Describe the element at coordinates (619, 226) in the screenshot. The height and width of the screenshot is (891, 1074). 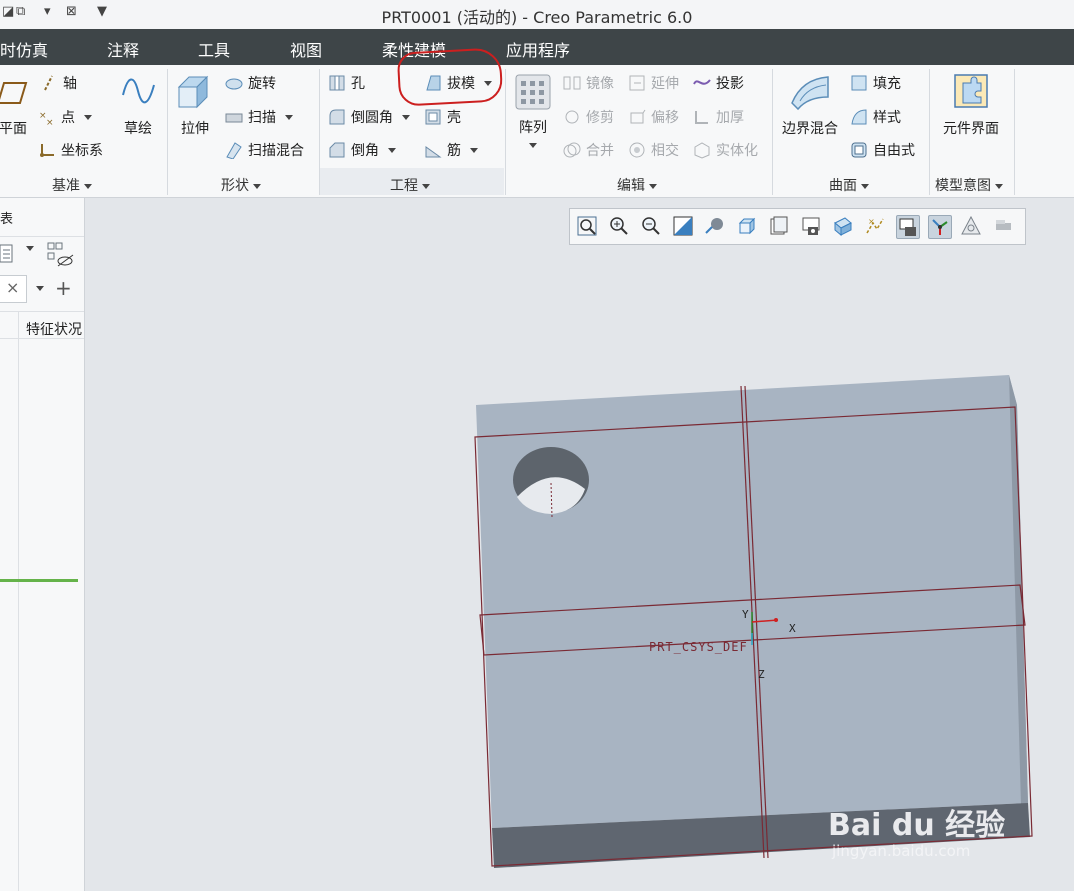
I see `zoom-in-icon` at that location.